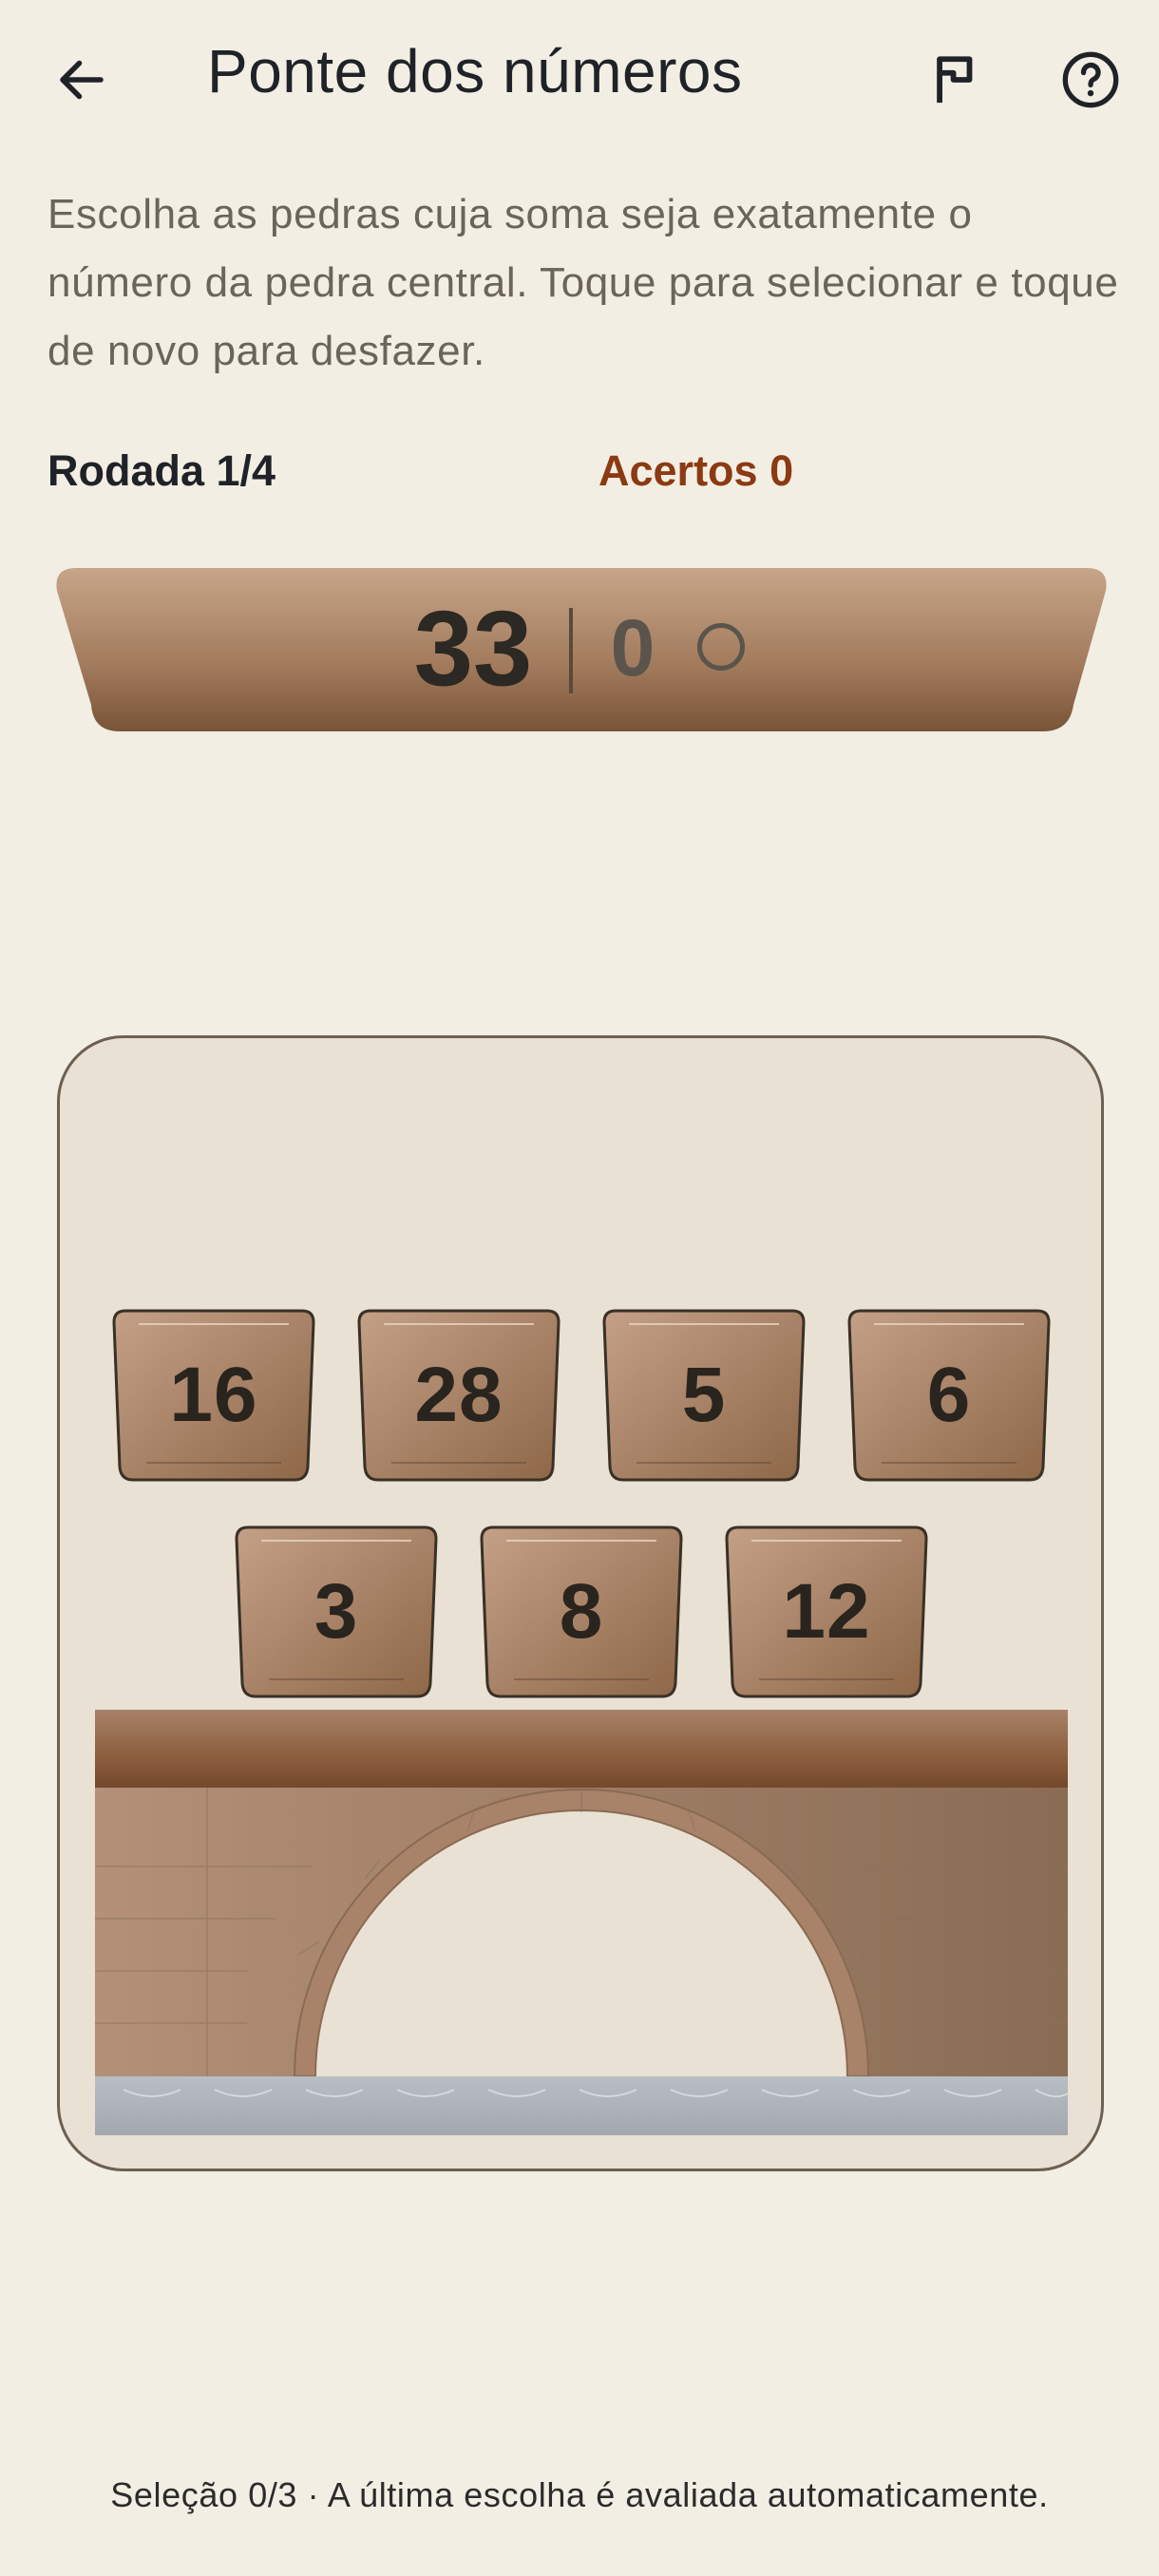  Describe the element at coordinates (473, 648) in the screenshot. I see `target-number: 33` at that location.